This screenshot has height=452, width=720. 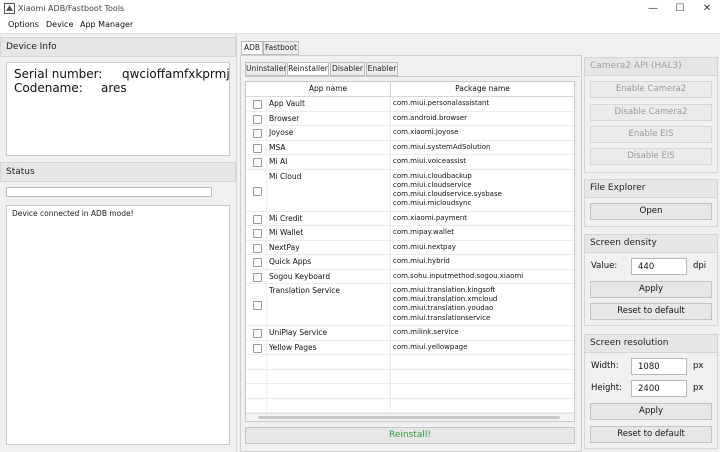 I want to click on table-row: App Vault com.miui.personalassistant, so click(x=410, y=104).